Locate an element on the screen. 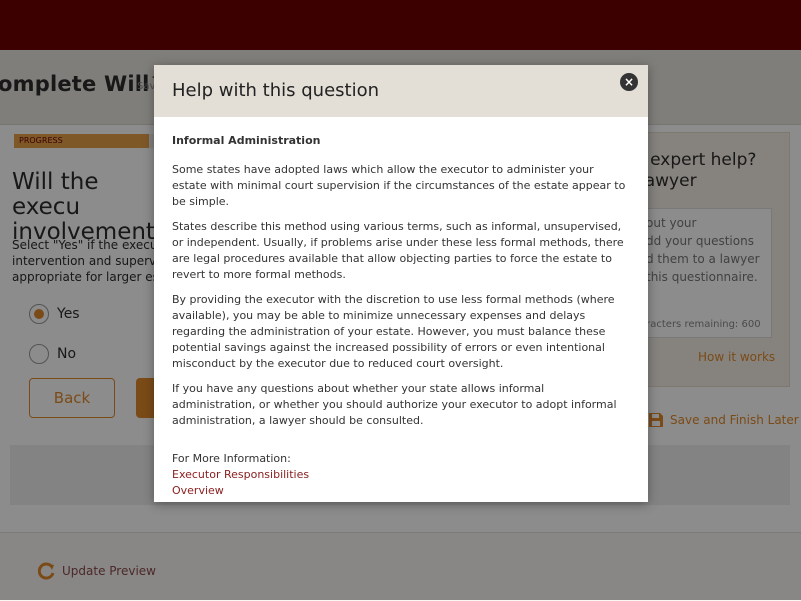  close-icon: × is located at coordinates (629, 82).